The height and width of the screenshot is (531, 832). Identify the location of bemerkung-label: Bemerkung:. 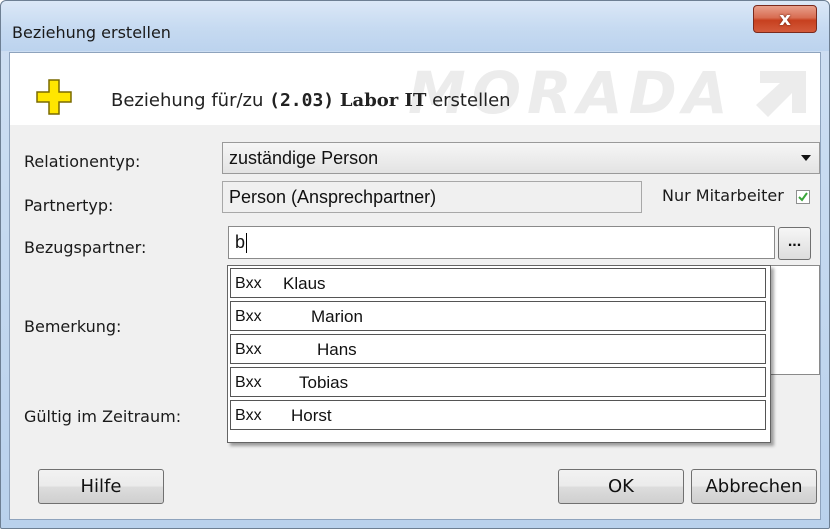
(73, 326).